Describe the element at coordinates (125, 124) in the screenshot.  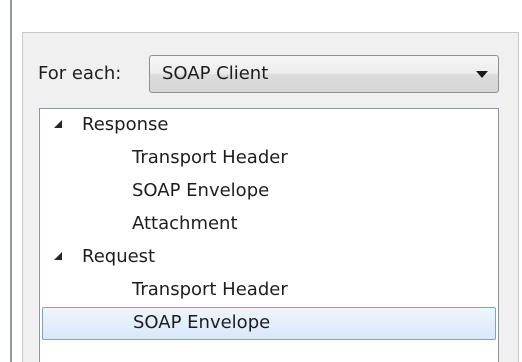
I see `tree-node-label: Response` at that location.